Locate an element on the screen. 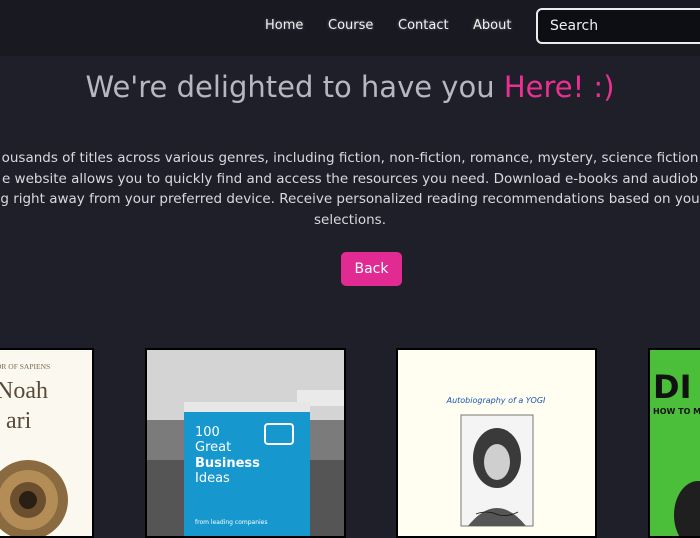  book-cover-text: OR OF SAPIENS is located at coordinates (25, 366).